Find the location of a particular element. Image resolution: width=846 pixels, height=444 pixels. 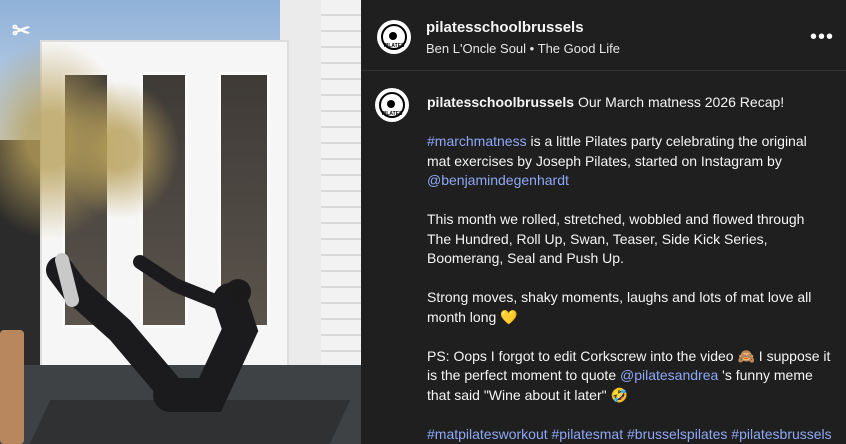

person-teaser-pose is located at coordinates (152, 332).